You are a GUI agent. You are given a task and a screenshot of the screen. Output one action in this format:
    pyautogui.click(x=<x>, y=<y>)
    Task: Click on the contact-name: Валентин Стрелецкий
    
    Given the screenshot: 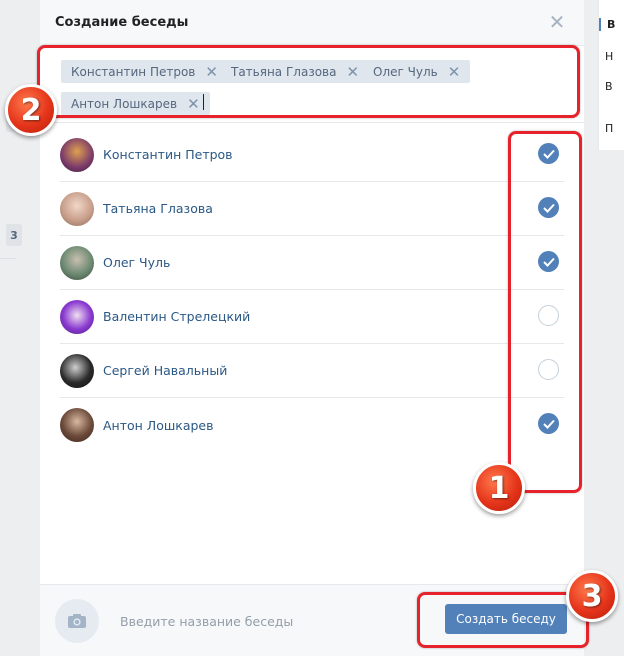 What is the action you would take?
    pyautogui.click(x=177, y=316)
    